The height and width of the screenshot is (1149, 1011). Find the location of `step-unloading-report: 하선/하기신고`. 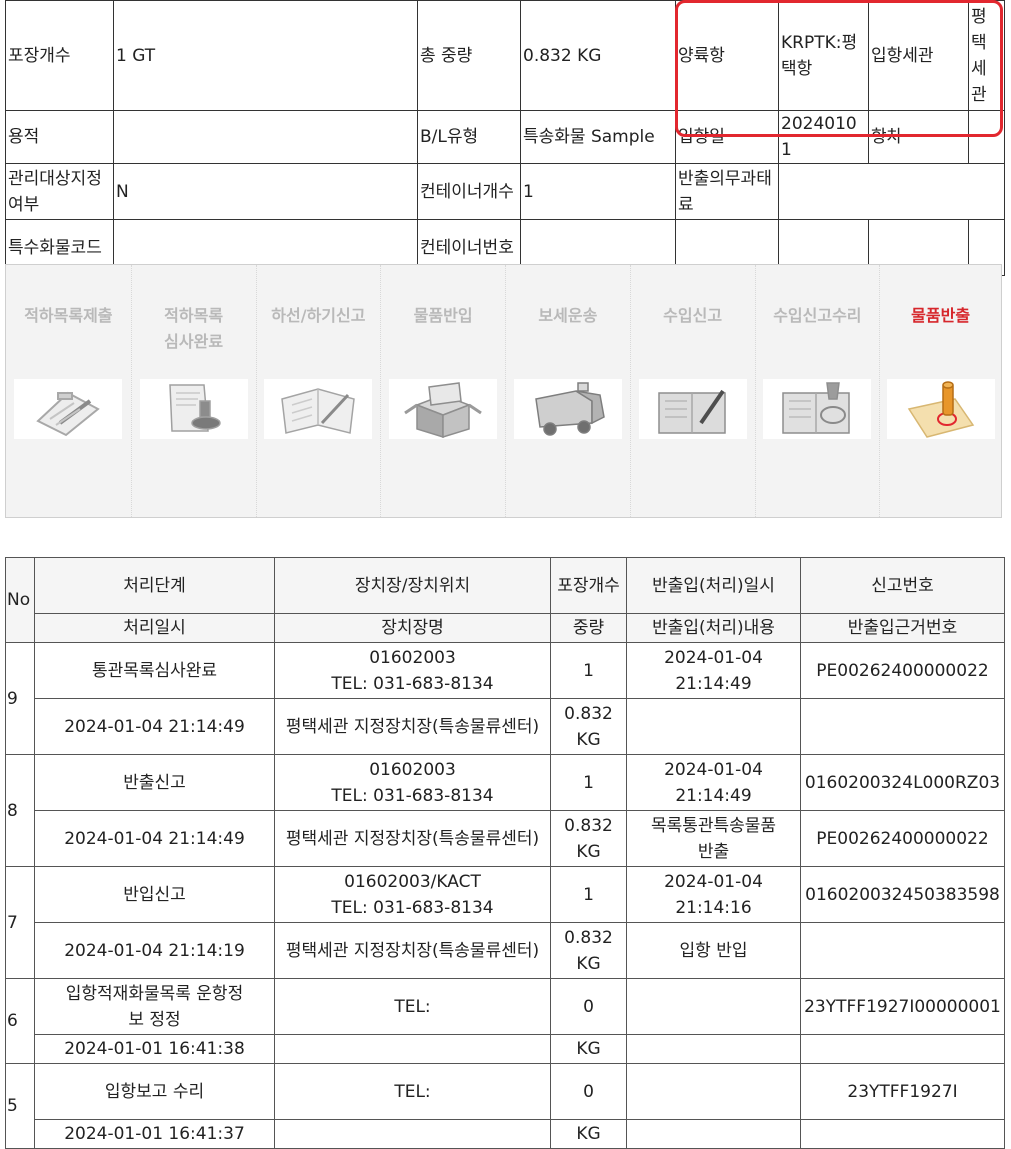

step-unloading-report: 하선/하기신고 is located at coordinates (318, 391).